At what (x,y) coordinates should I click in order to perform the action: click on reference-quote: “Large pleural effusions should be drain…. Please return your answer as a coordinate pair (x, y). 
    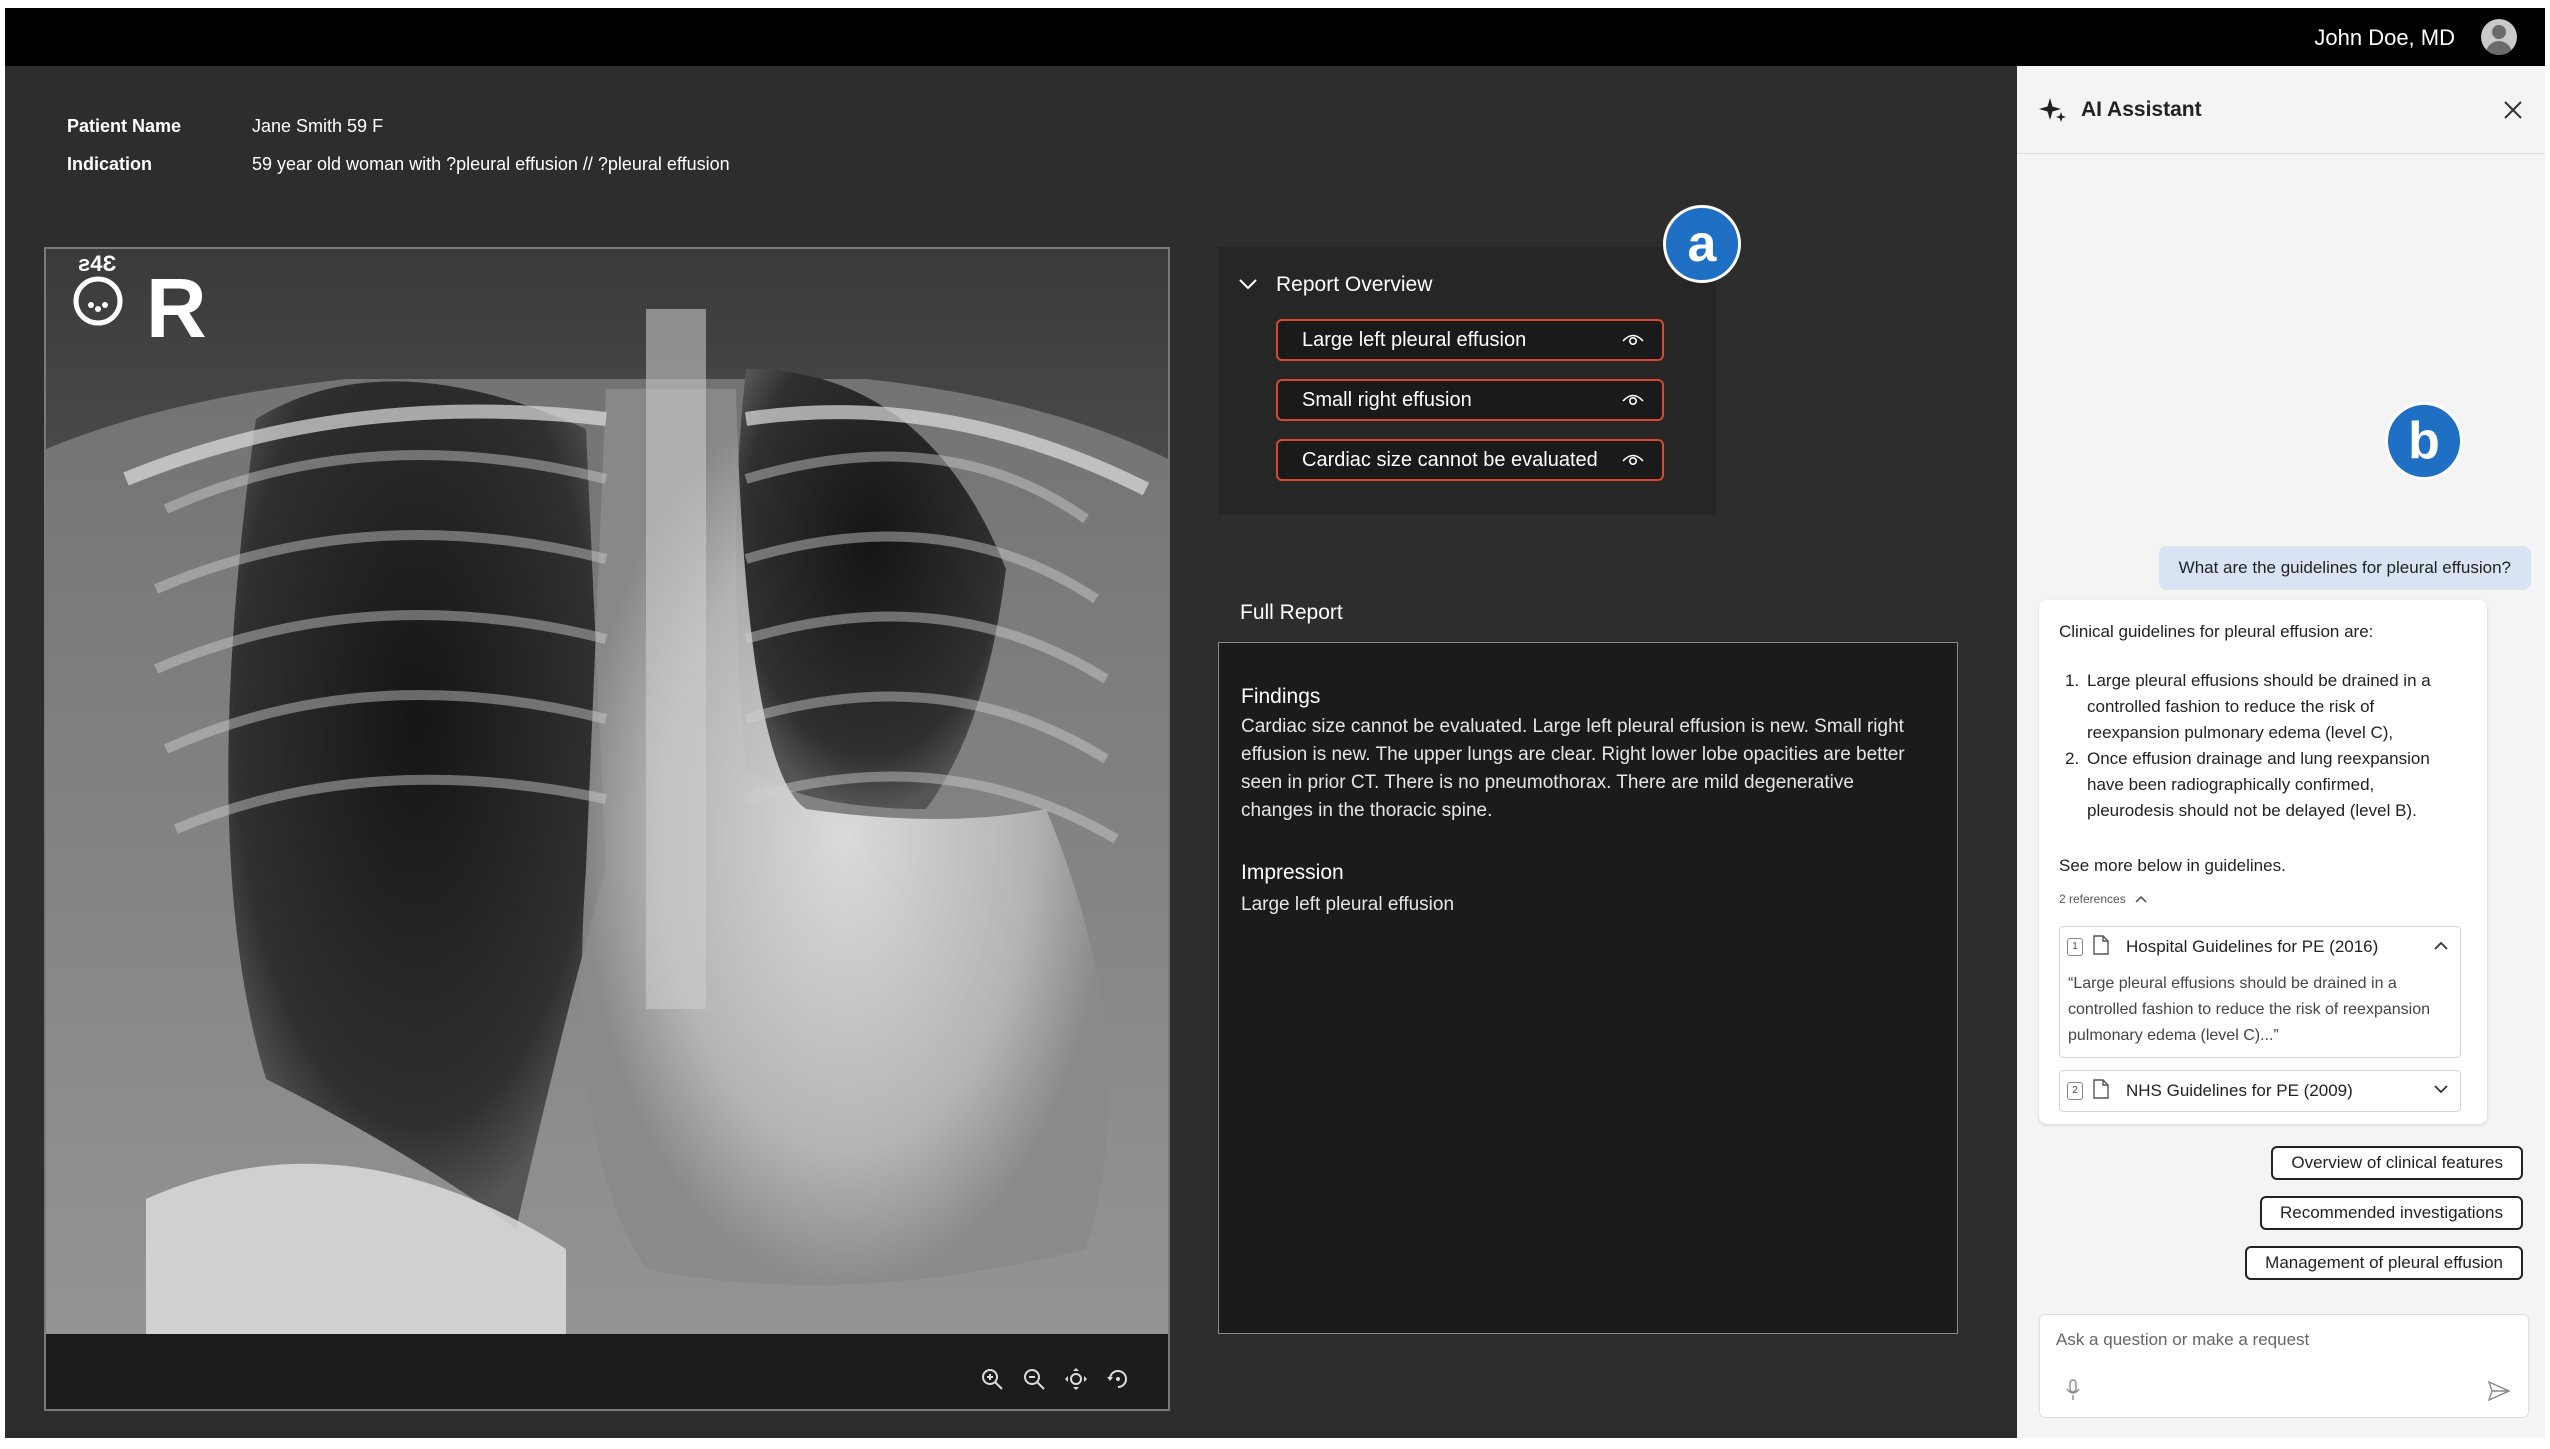
    Looking at the image, I should click on (2249, 1009).